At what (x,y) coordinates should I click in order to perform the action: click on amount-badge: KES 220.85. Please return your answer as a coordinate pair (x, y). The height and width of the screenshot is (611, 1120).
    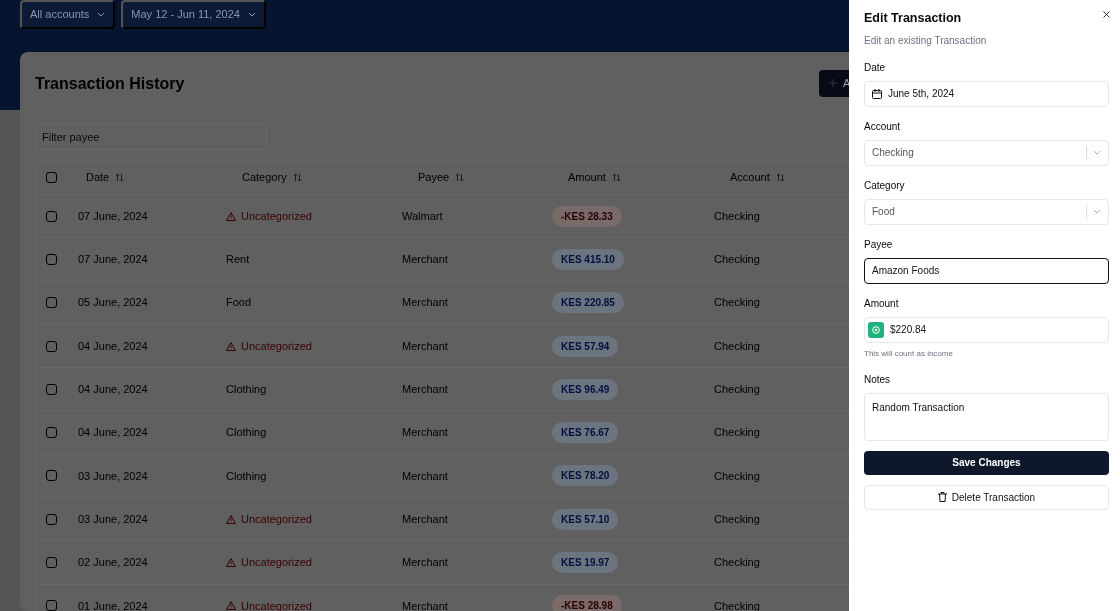
    Looking at the image, I should click on (588, 303).